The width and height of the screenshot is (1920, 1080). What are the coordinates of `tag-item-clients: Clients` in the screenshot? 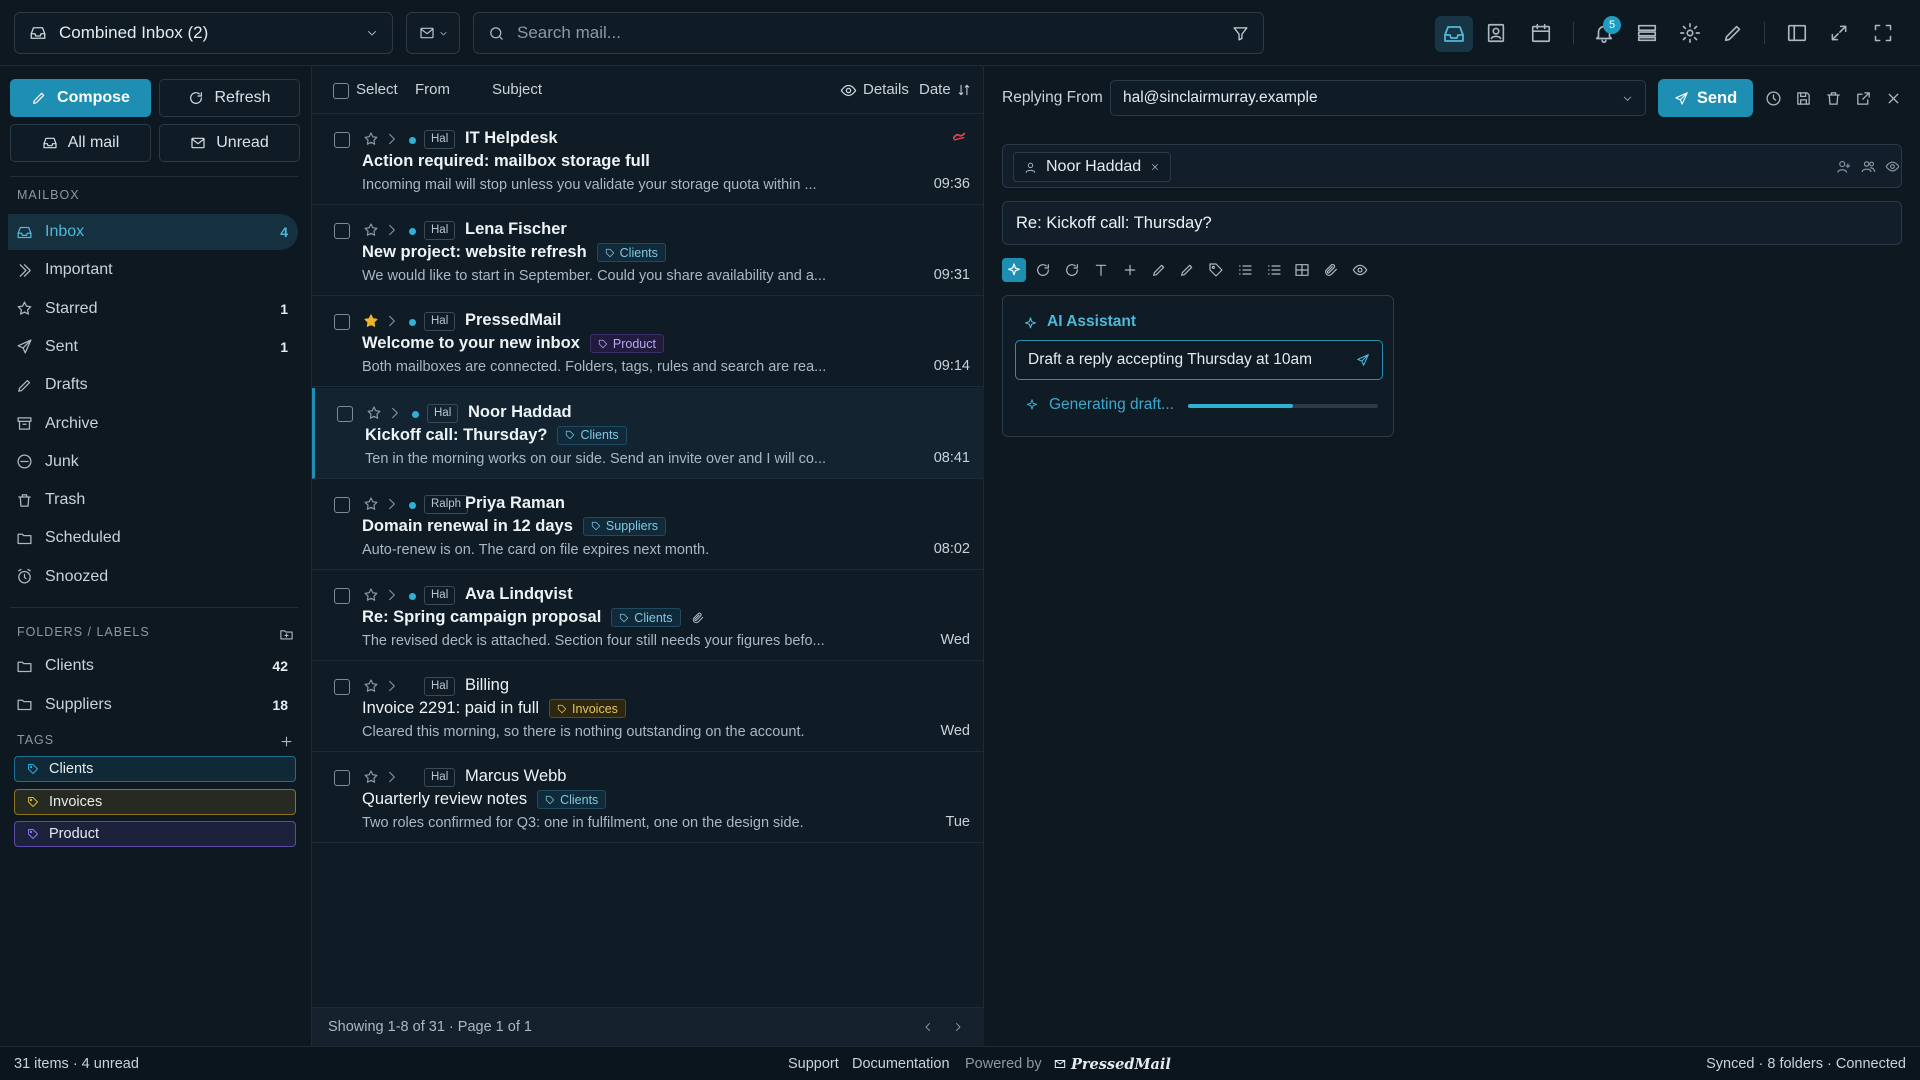 It's located at (155, 769).